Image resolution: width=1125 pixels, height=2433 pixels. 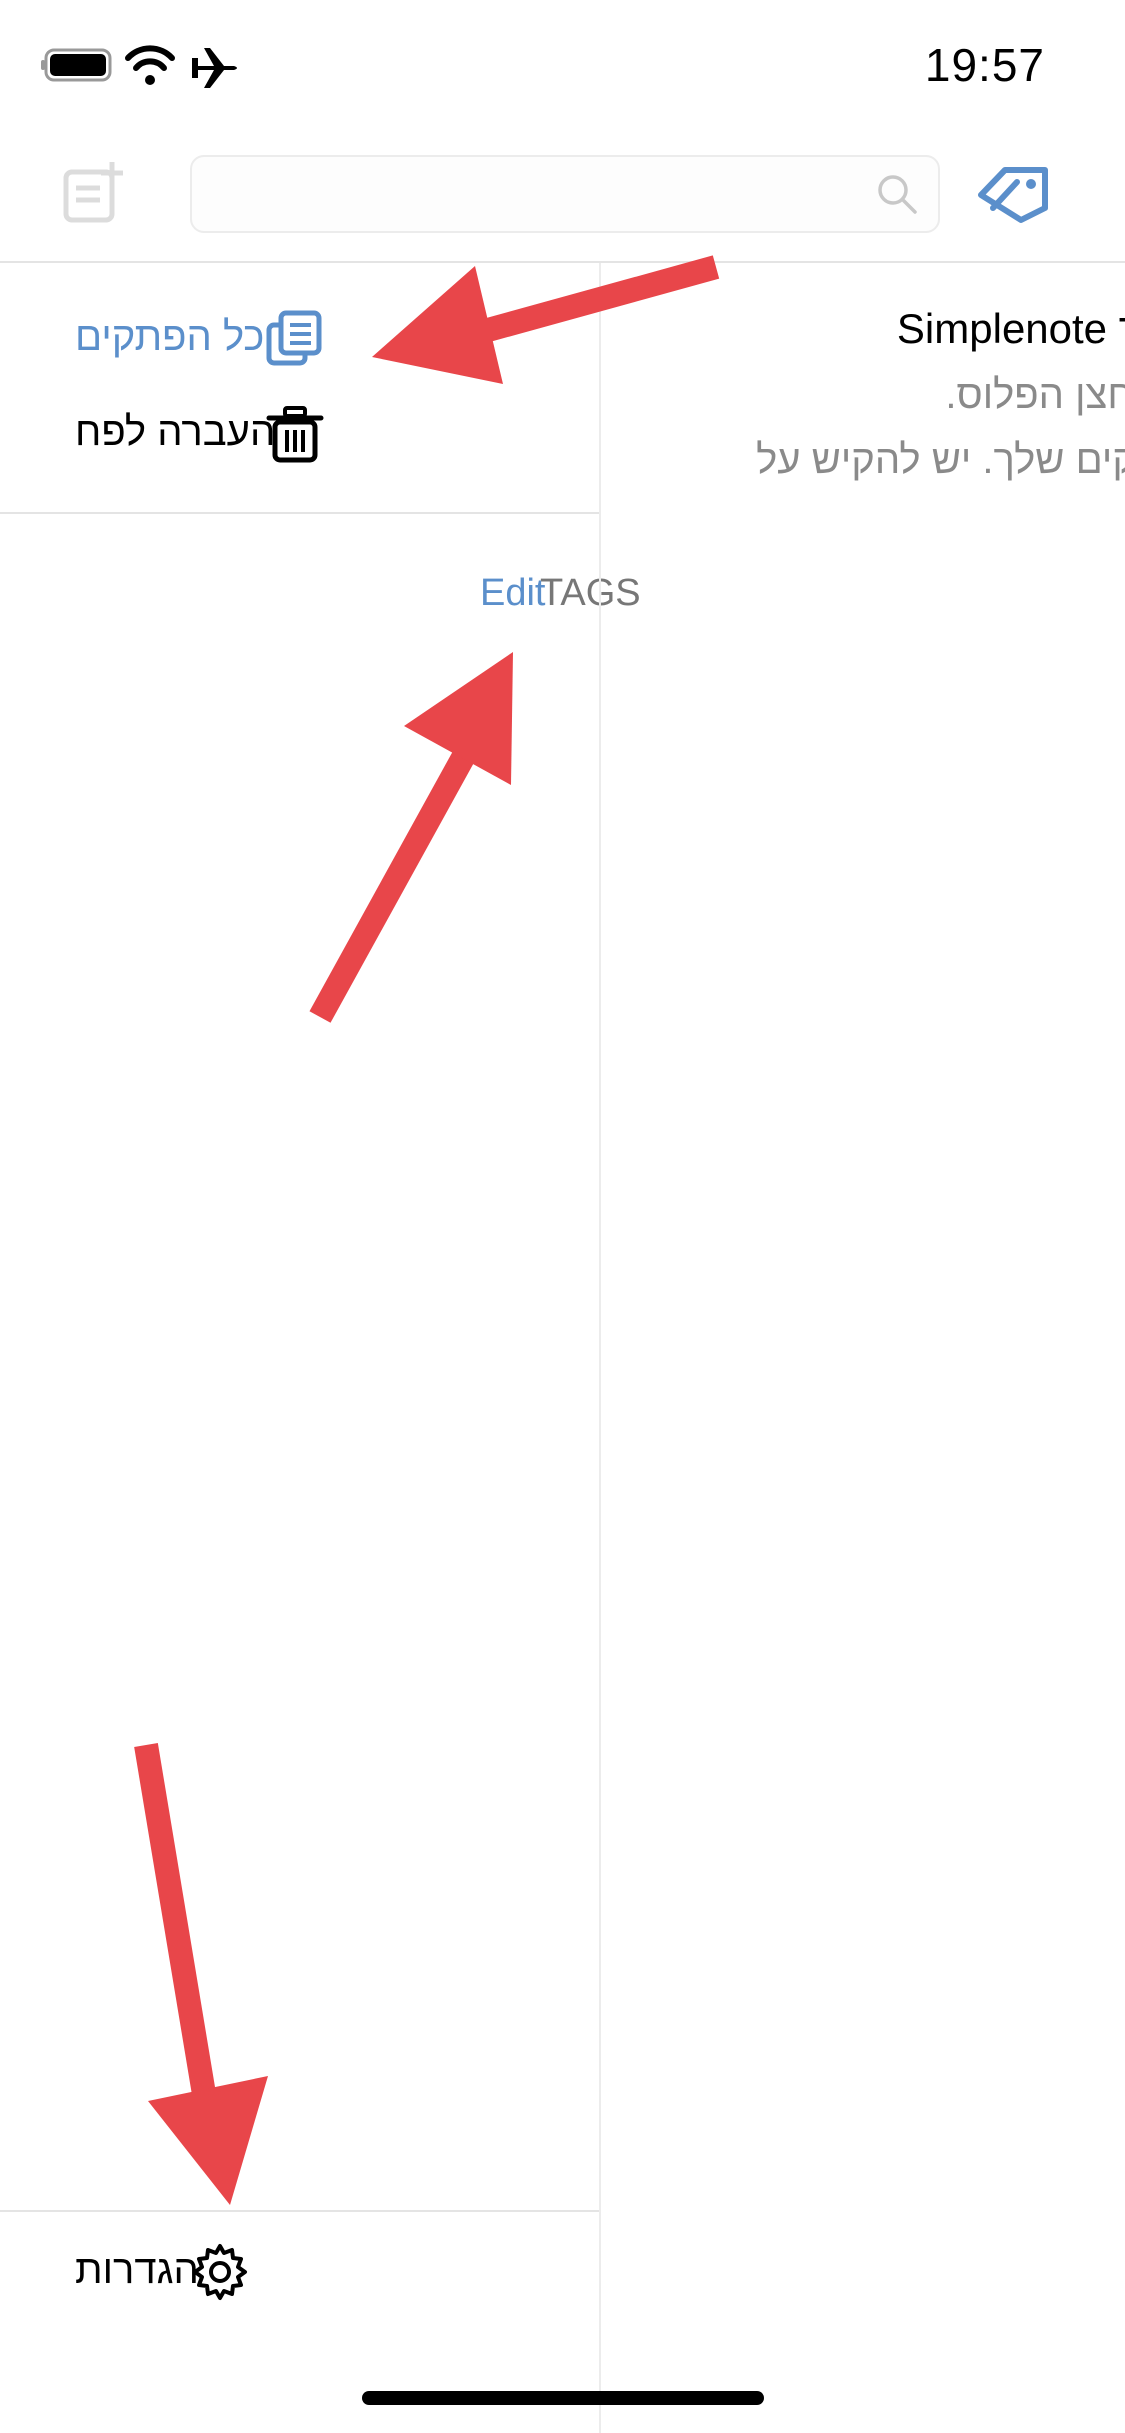 What do you see at coordinates (600, 1348) in the screenshot?
I see `sidebar-content-divider` at bounding box center [600, 1348].